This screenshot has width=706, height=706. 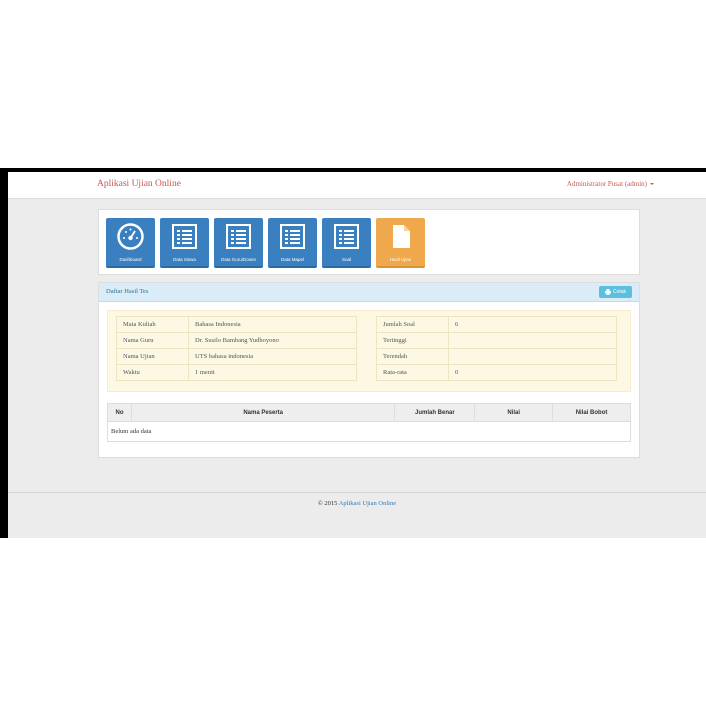 I want to click on brand-link: Aplikasi Ujian Online, so click(x=139, y=184).